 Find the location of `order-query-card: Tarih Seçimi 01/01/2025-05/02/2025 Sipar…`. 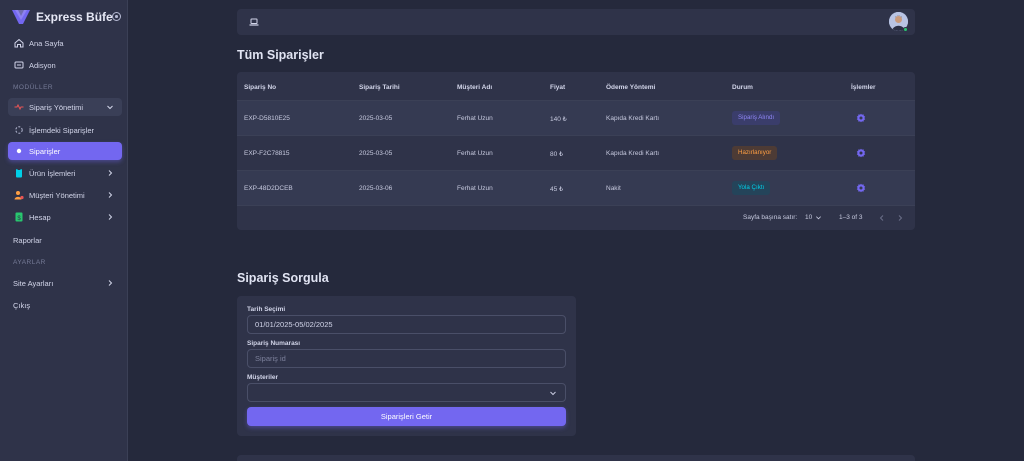

order-query-card: Tarih Seçimi 01/01/2025-05/02/2025 Sipar… is located at coordinates (406, 366).